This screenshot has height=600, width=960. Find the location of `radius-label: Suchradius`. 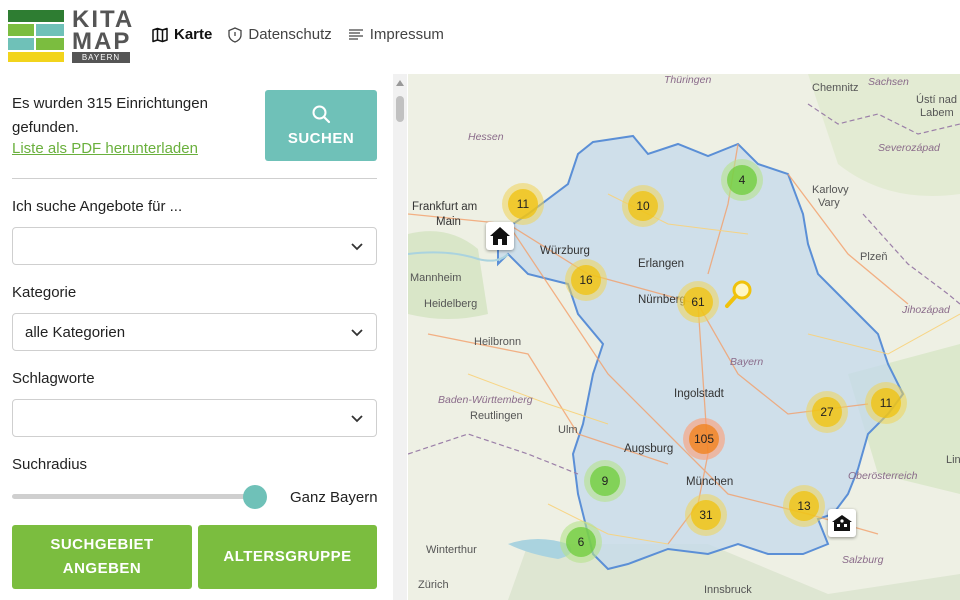

radius-label: Suchradius is located at coordinates (50, 464).